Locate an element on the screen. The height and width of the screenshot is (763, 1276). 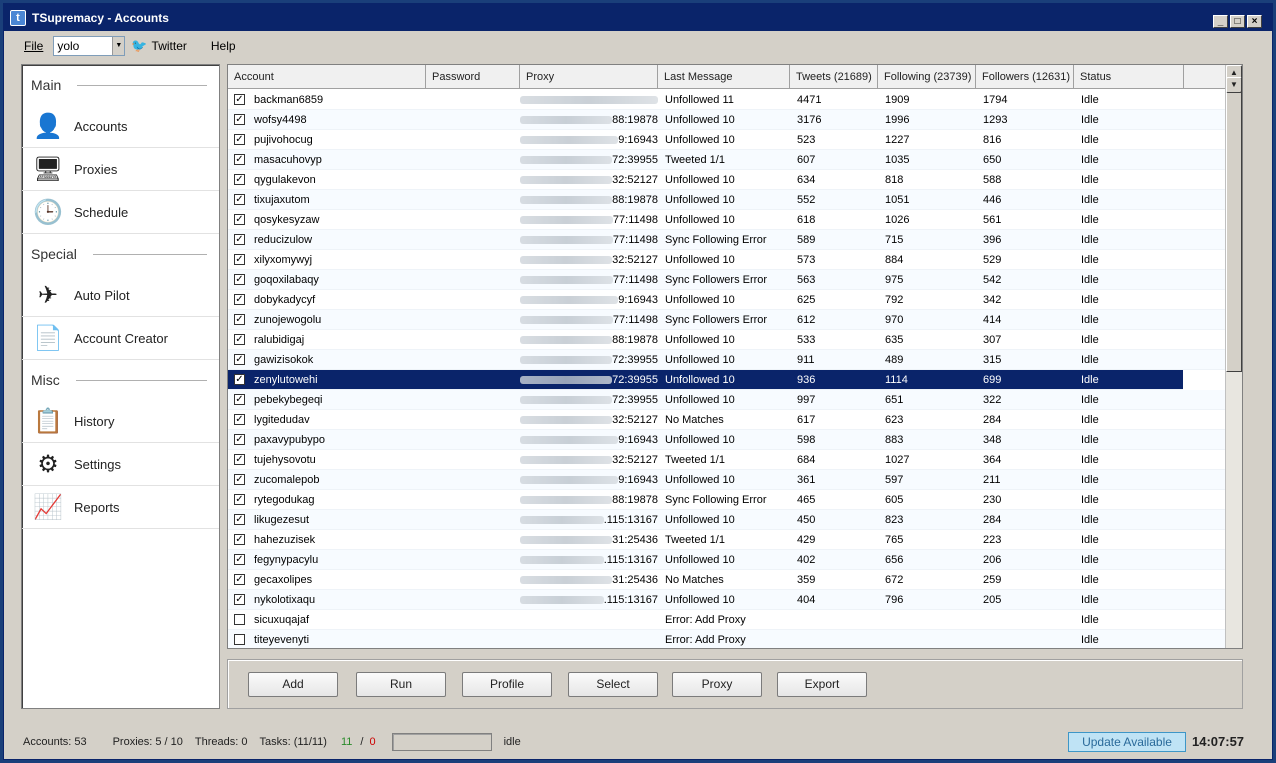
vertical-scrollbar: ▲ ▼ is located at coordinates (1233, 356).